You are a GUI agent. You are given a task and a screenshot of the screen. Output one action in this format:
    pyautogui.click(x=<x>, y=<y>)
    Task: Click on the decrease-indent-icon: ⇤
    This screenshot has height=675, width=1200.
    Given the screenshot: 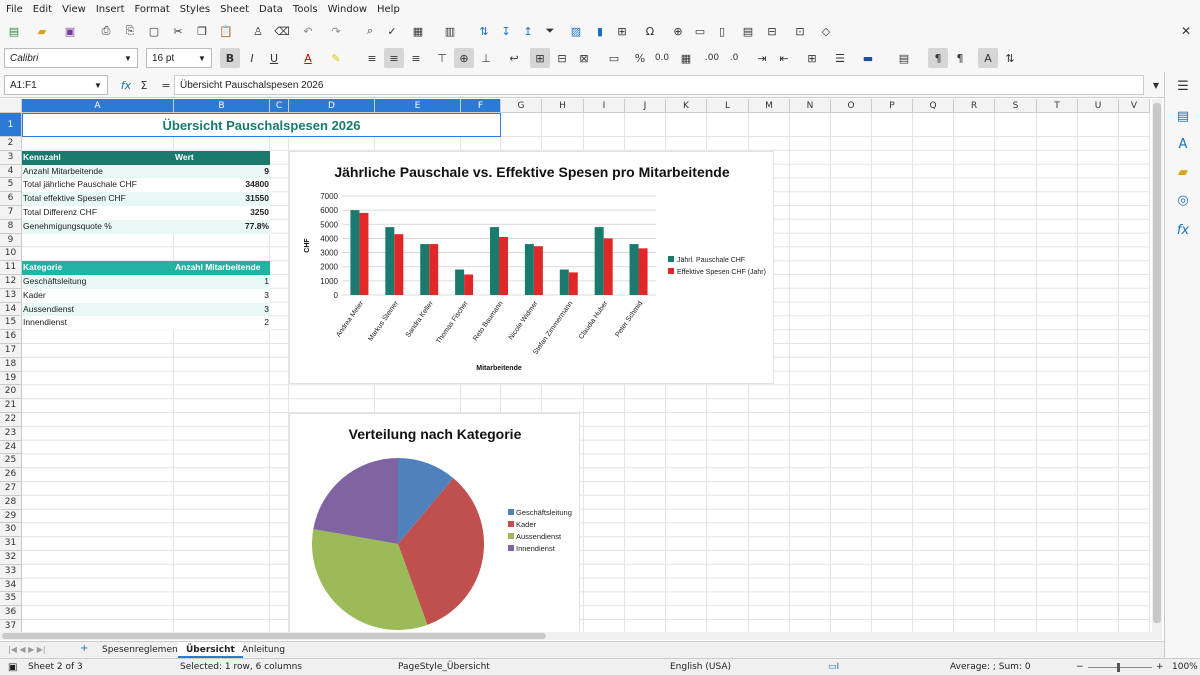 What is the action you would take?
    pyautogui.click(x=784, y=58)
    